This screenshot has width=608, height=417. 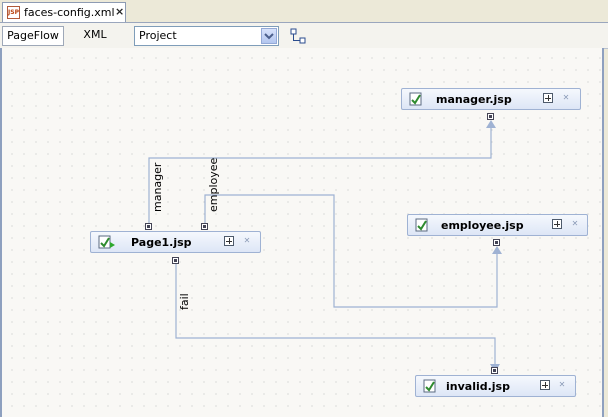 I want to click on arrow-to-manager, so click(x=491, y=124).